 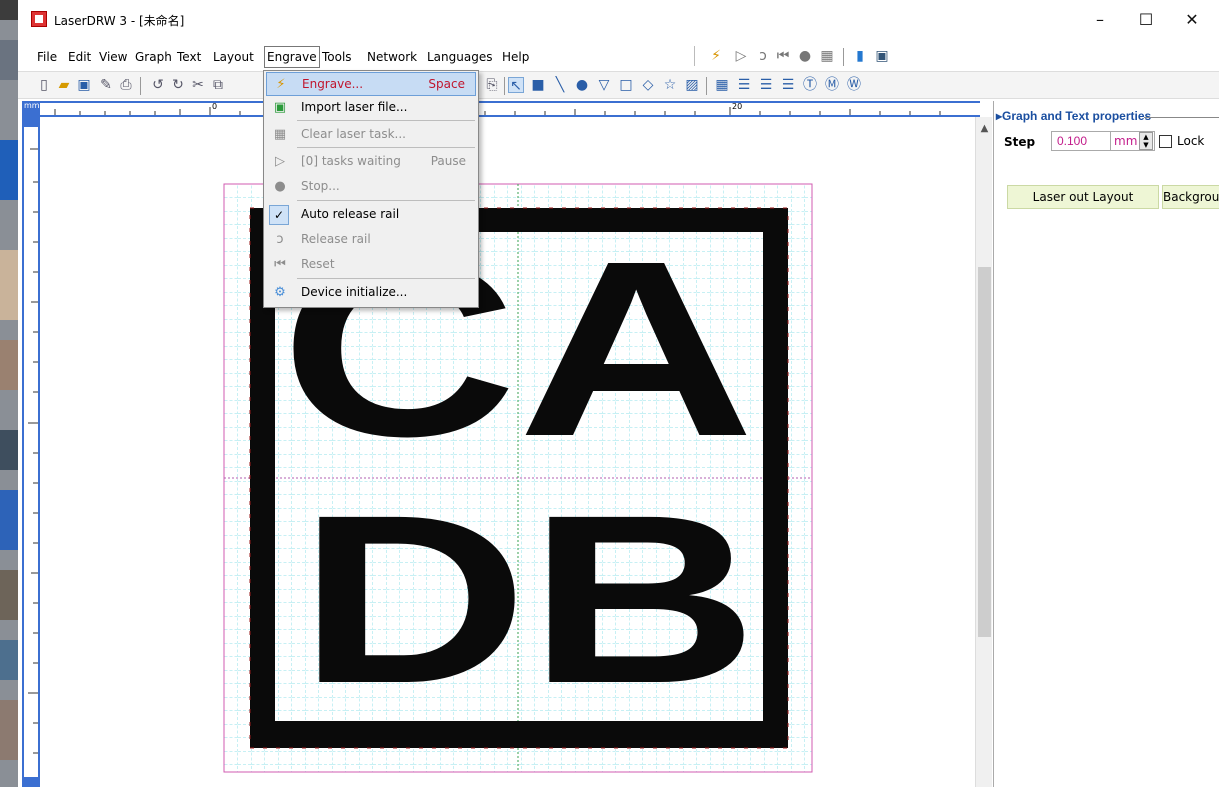 What do you see at coordinates (1020, 142) in the screenshot?
I see `step-label: Step` at bounding box center [1020, 142].